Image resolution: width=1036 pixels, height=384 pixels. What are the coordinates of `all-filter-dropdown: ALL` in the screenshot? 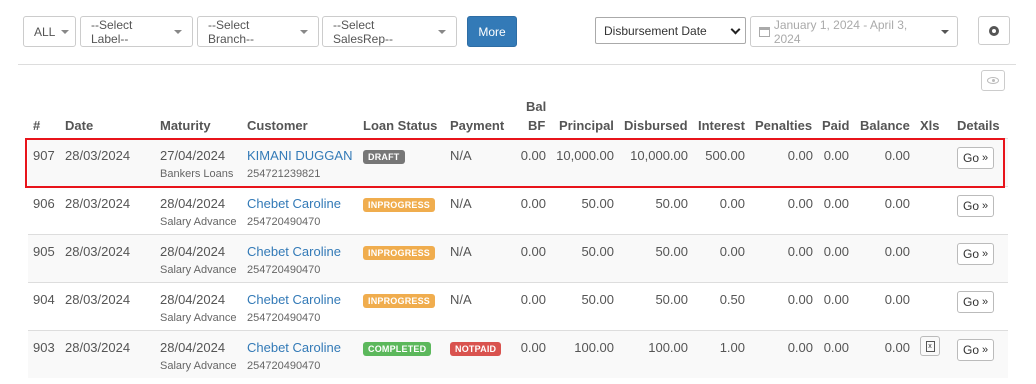 It's located at (49, 31).